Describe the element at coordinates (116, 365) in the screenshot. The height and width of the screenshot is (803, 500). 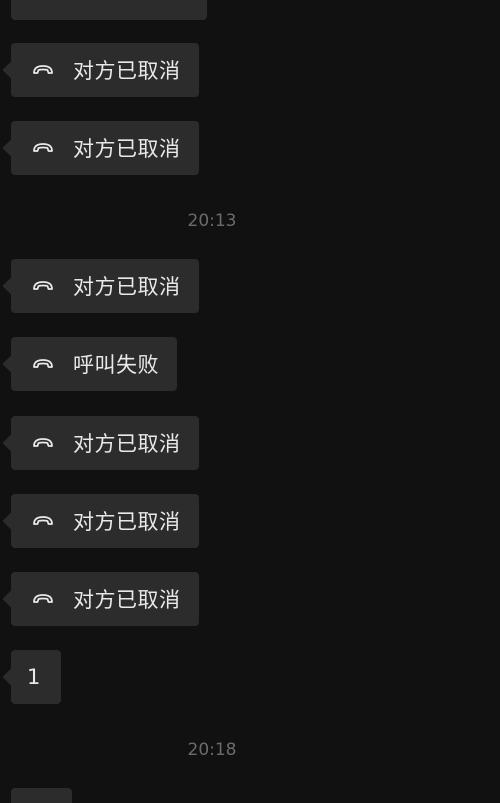
I see `call-status-text: 呼叫失败` at that location.